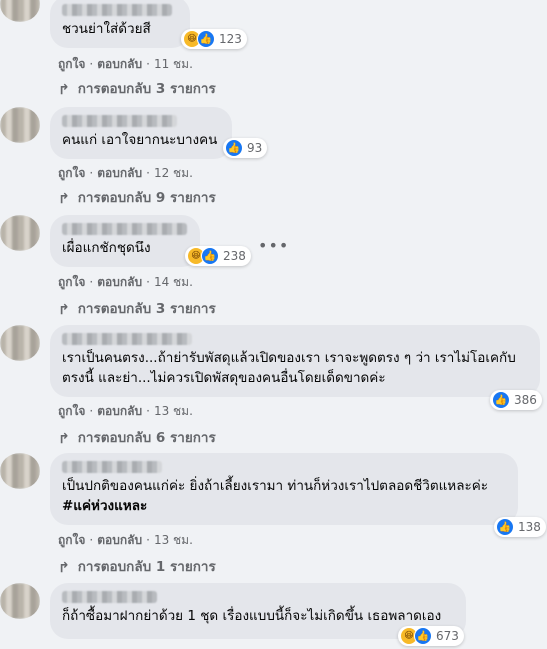  What do you see at coordinates (447, 636) in the screenshot?
I see `reaction-count: 673` at bounding box center [447, 636].